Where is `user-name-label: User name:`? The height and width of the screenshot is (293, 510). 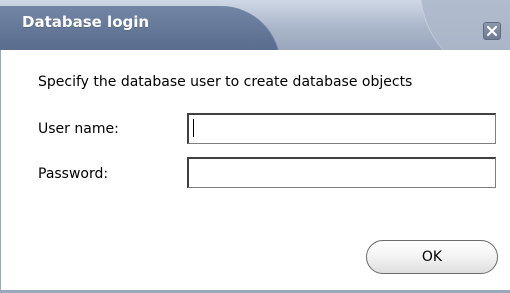 user-name-label: User name: is located at coordinates (78, 129).